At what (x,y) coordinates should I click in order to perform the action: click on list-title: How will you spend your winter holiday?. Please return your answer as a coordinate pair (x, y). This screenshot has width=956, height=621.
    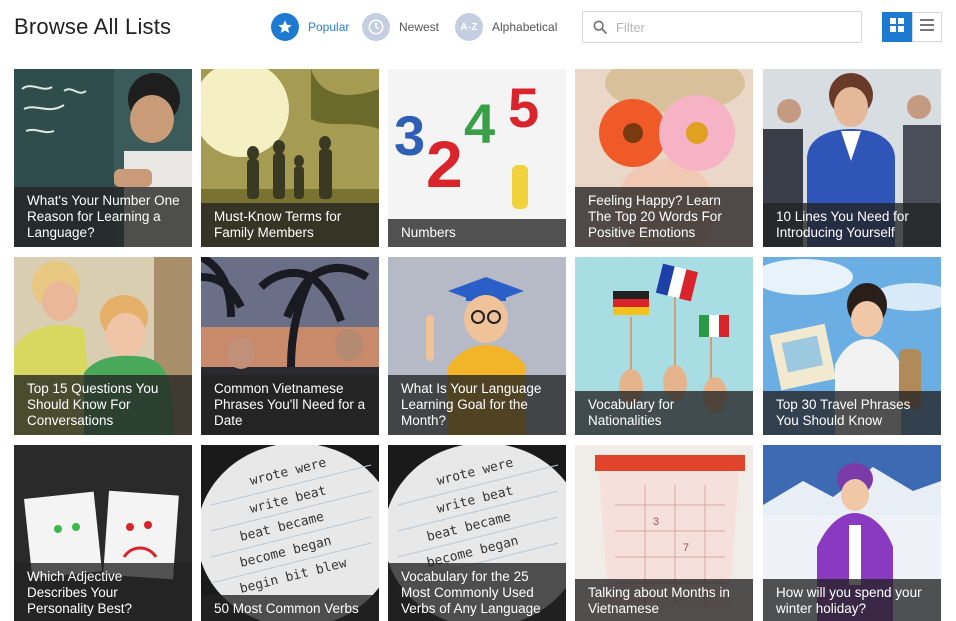
    Looking at the image, I should click on (852, 600).